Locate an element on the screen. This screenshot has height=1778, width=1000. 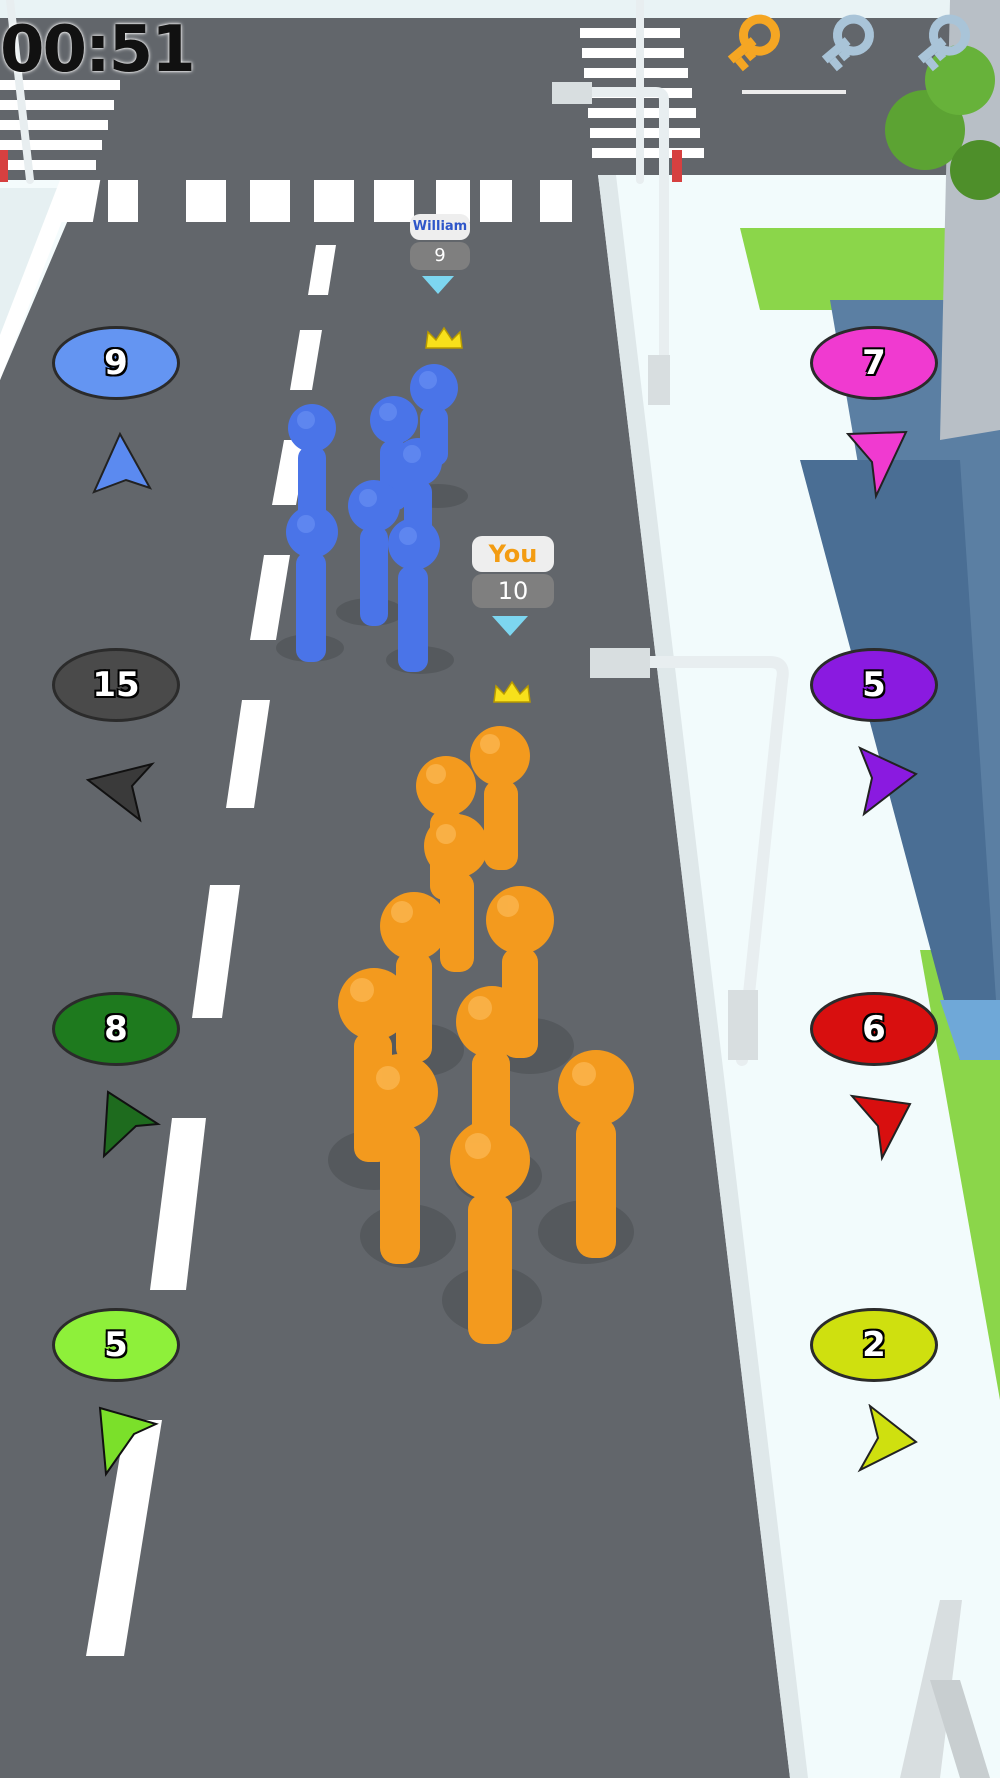
right-marker-3-arrow-icon is located at coordinates (880, 1128).